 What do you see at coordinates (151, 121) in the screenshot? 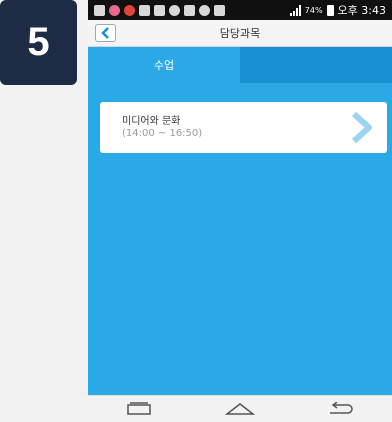
I see `course-name: 미디어와 문화` at bounding box center [151, 121].